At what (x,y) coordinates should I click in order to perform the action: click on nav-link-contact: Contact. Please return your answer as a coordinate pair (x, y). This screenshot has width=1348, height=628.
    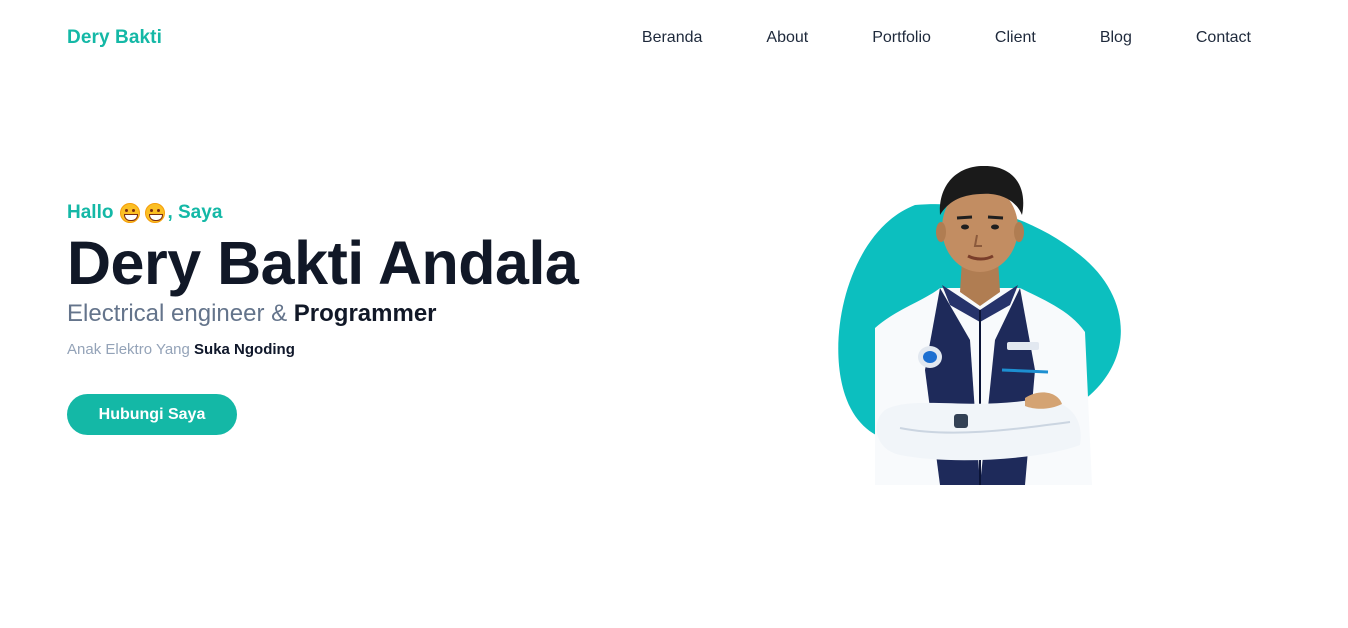
    Looking at the image, I should click on (1223, 37).